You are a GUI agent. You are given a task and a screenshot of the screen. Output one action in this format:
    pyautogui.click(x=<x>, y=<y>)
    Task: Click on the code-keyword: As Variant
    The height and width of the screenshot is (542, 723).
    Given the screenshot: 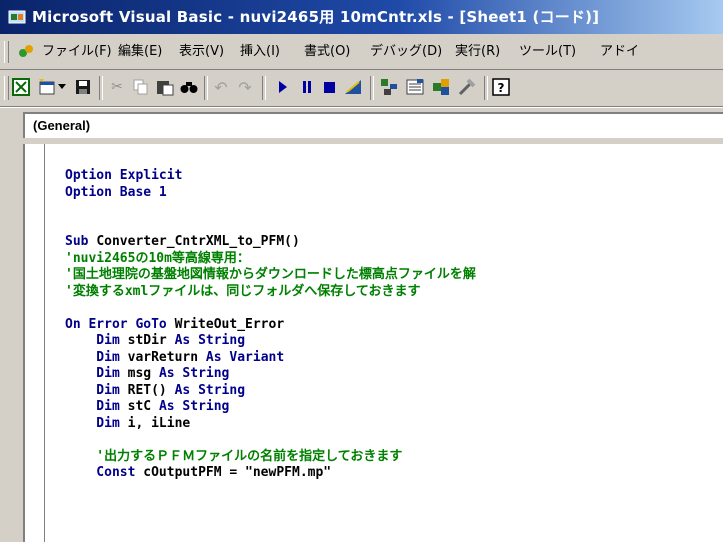 What is the action you would take?
    pyautogui.click(x=245, y=357)
    